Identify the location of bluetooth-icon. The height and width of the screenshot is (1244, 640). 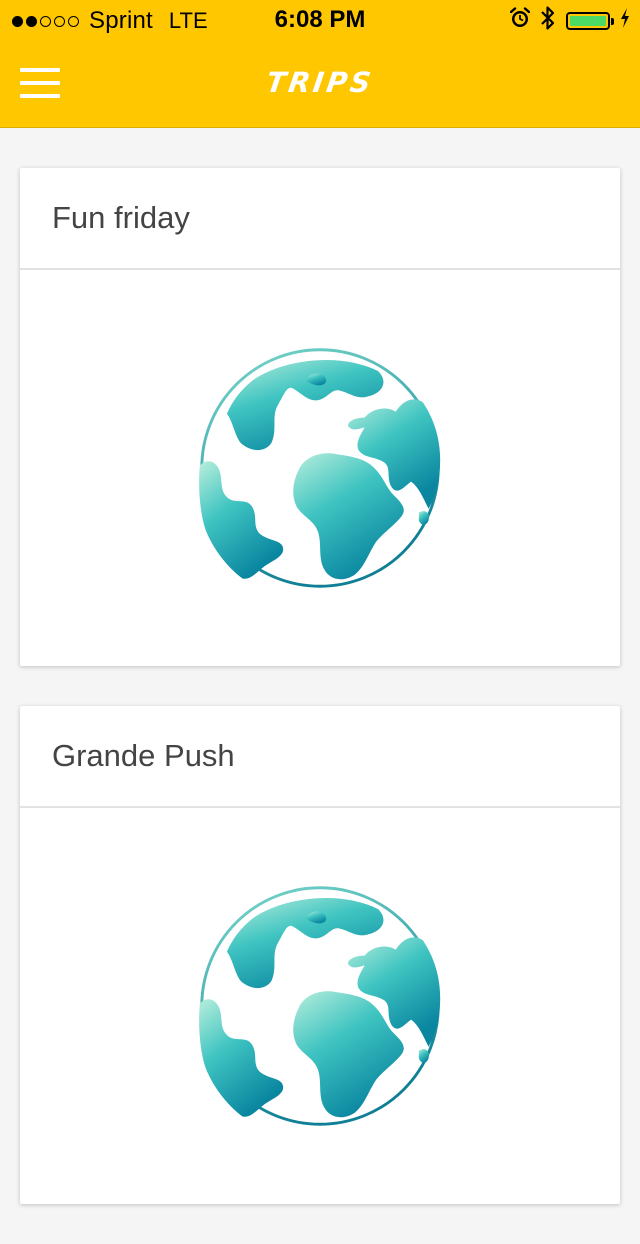
(548, 21).